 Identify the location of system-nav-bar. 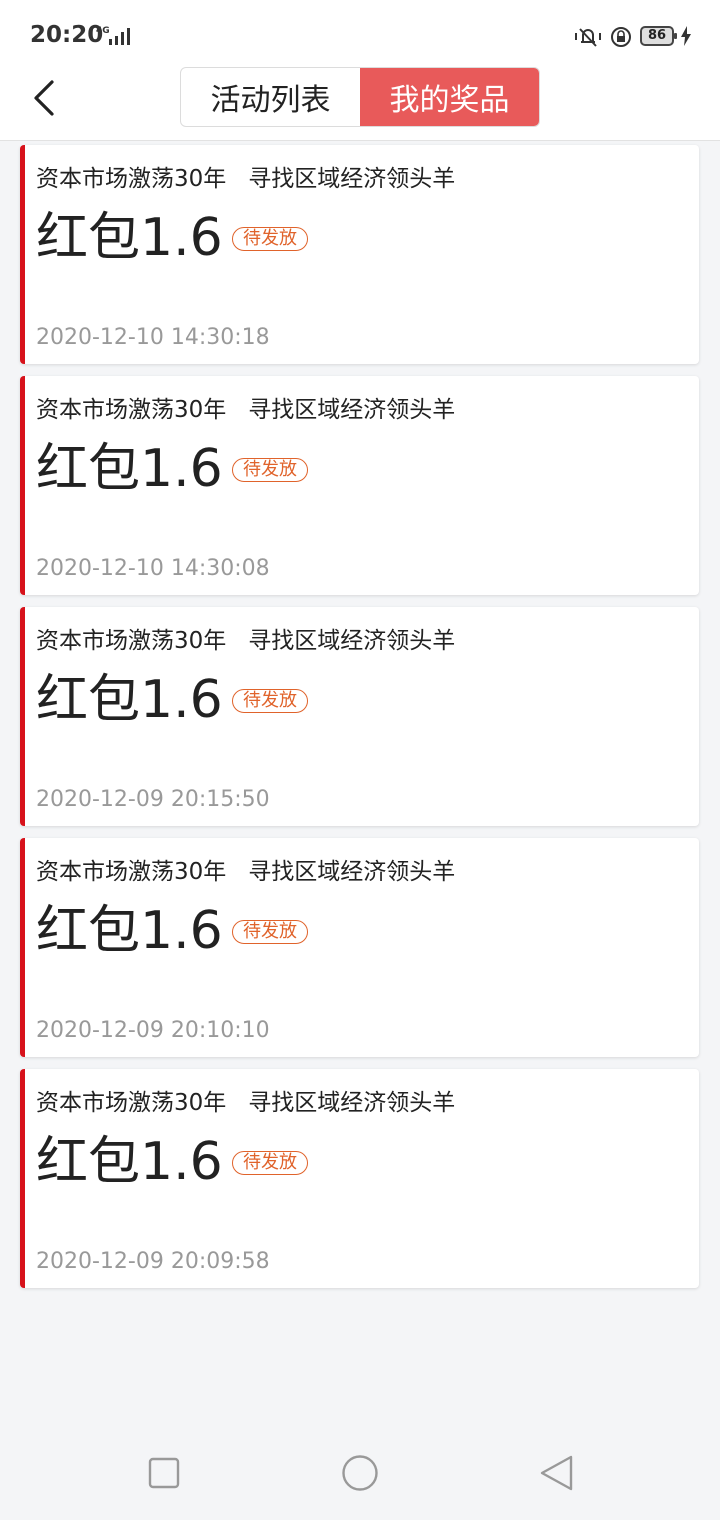
(360, 1472).